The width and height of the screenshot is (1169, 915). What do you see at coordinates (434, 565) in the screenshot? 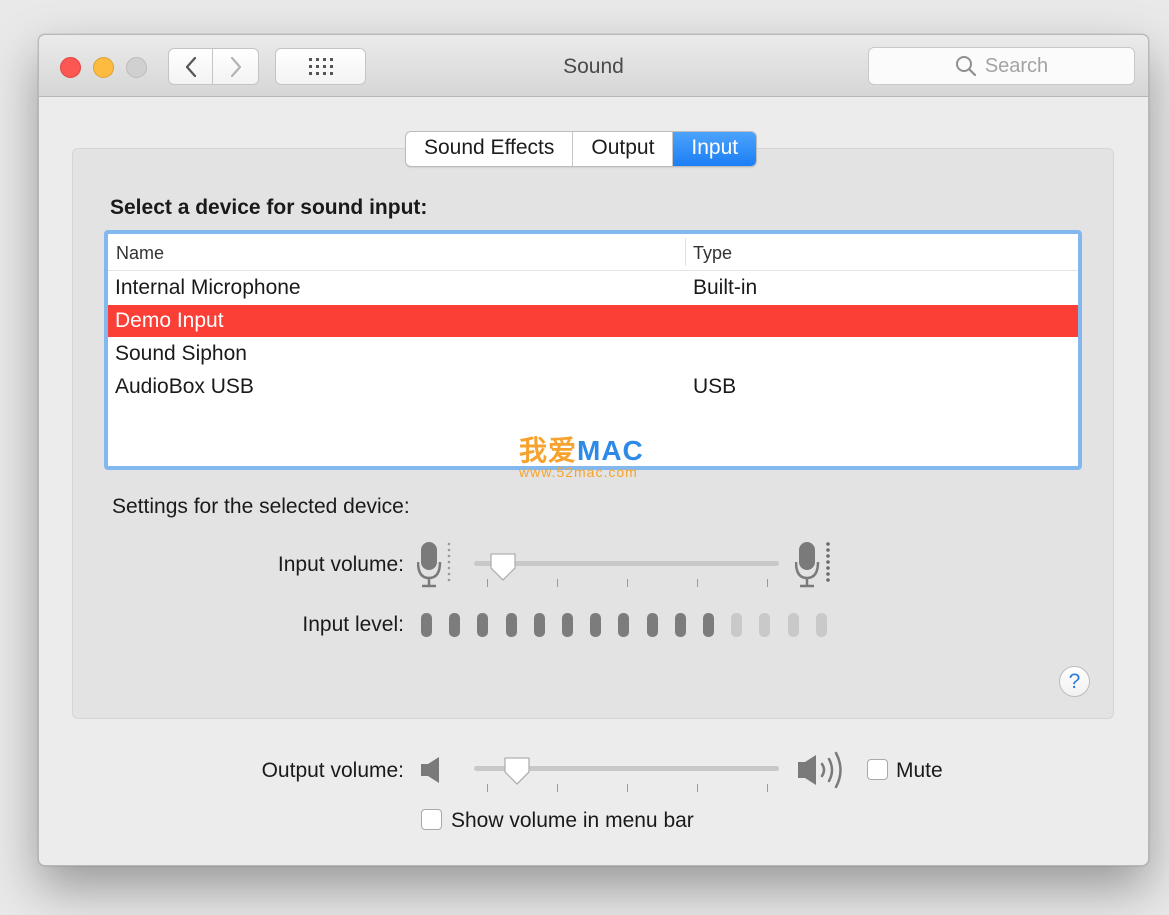
I see `microphone-low-icon` at bounding box center [434, 565].